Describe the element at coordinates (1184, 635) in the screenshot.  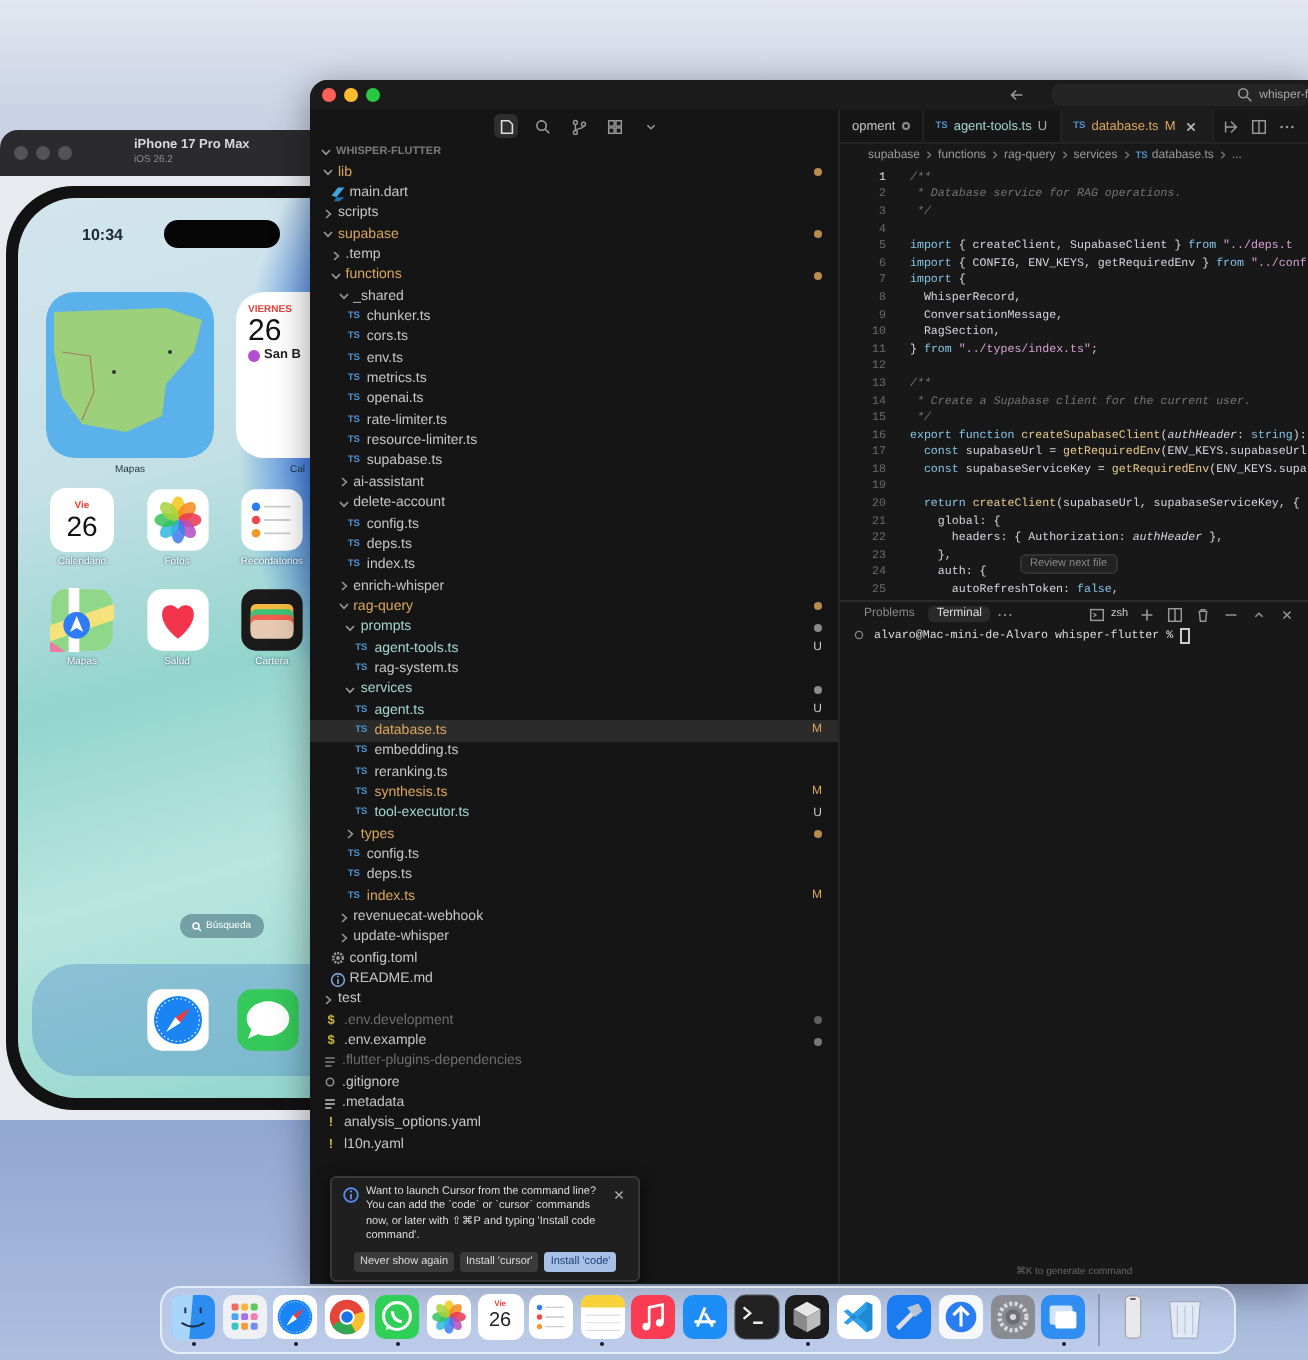
I see `text-cursor` at that location.